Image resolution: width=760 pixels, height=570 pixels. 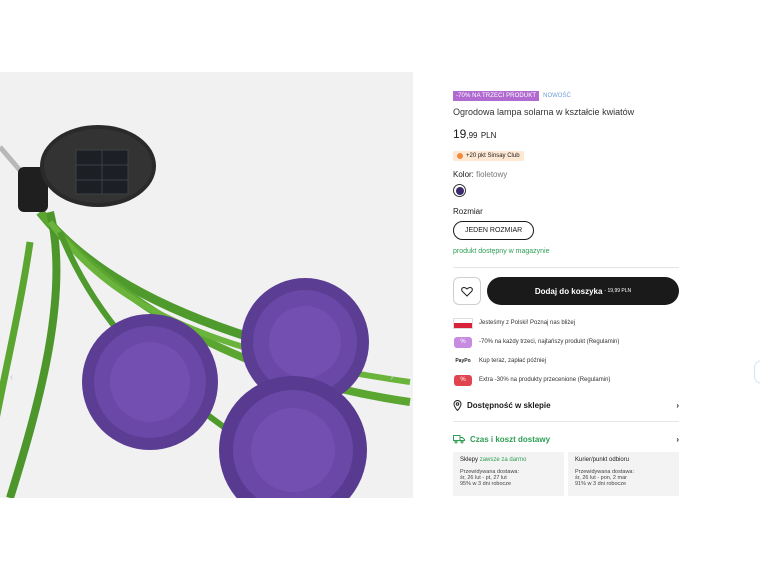 I want to click on price-currency: PLN, so click(x=488, y=135).